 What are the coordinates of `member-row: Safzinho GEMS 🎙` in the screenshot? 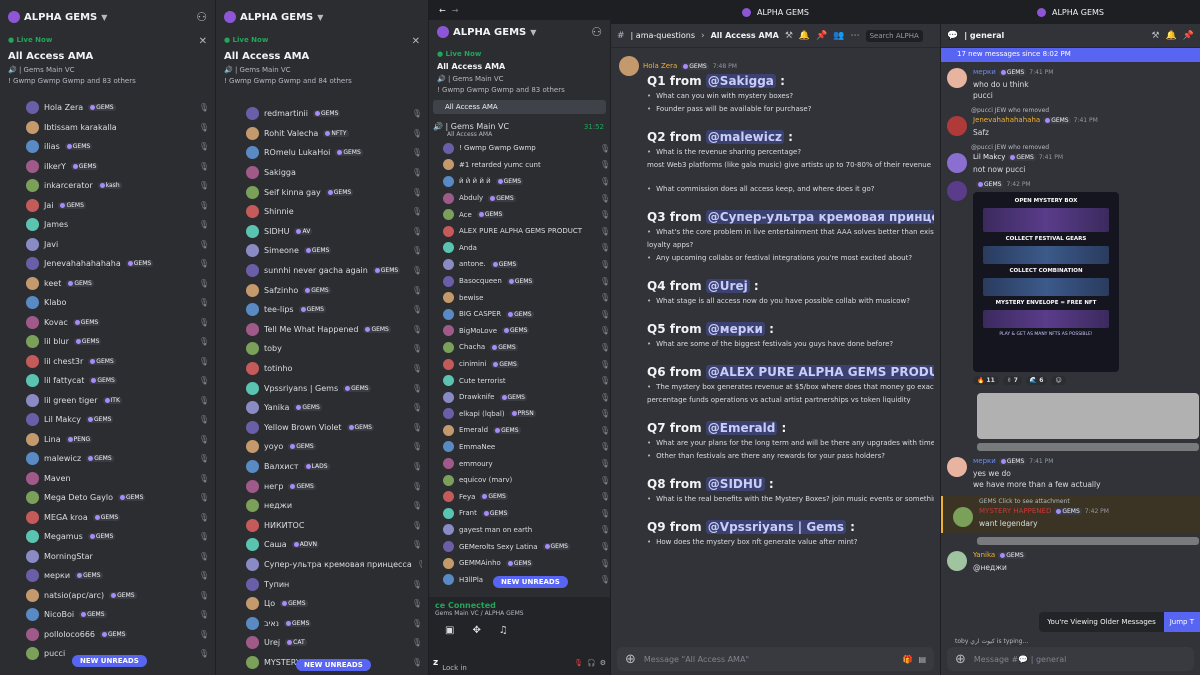 It's located at (322, 290).